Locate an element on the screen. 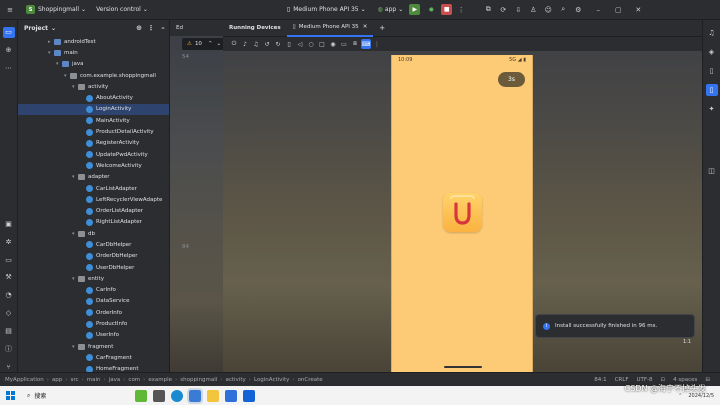 The image size is (720, 405). tree-item: UserDbHelper is located at coordinates (93, 267).